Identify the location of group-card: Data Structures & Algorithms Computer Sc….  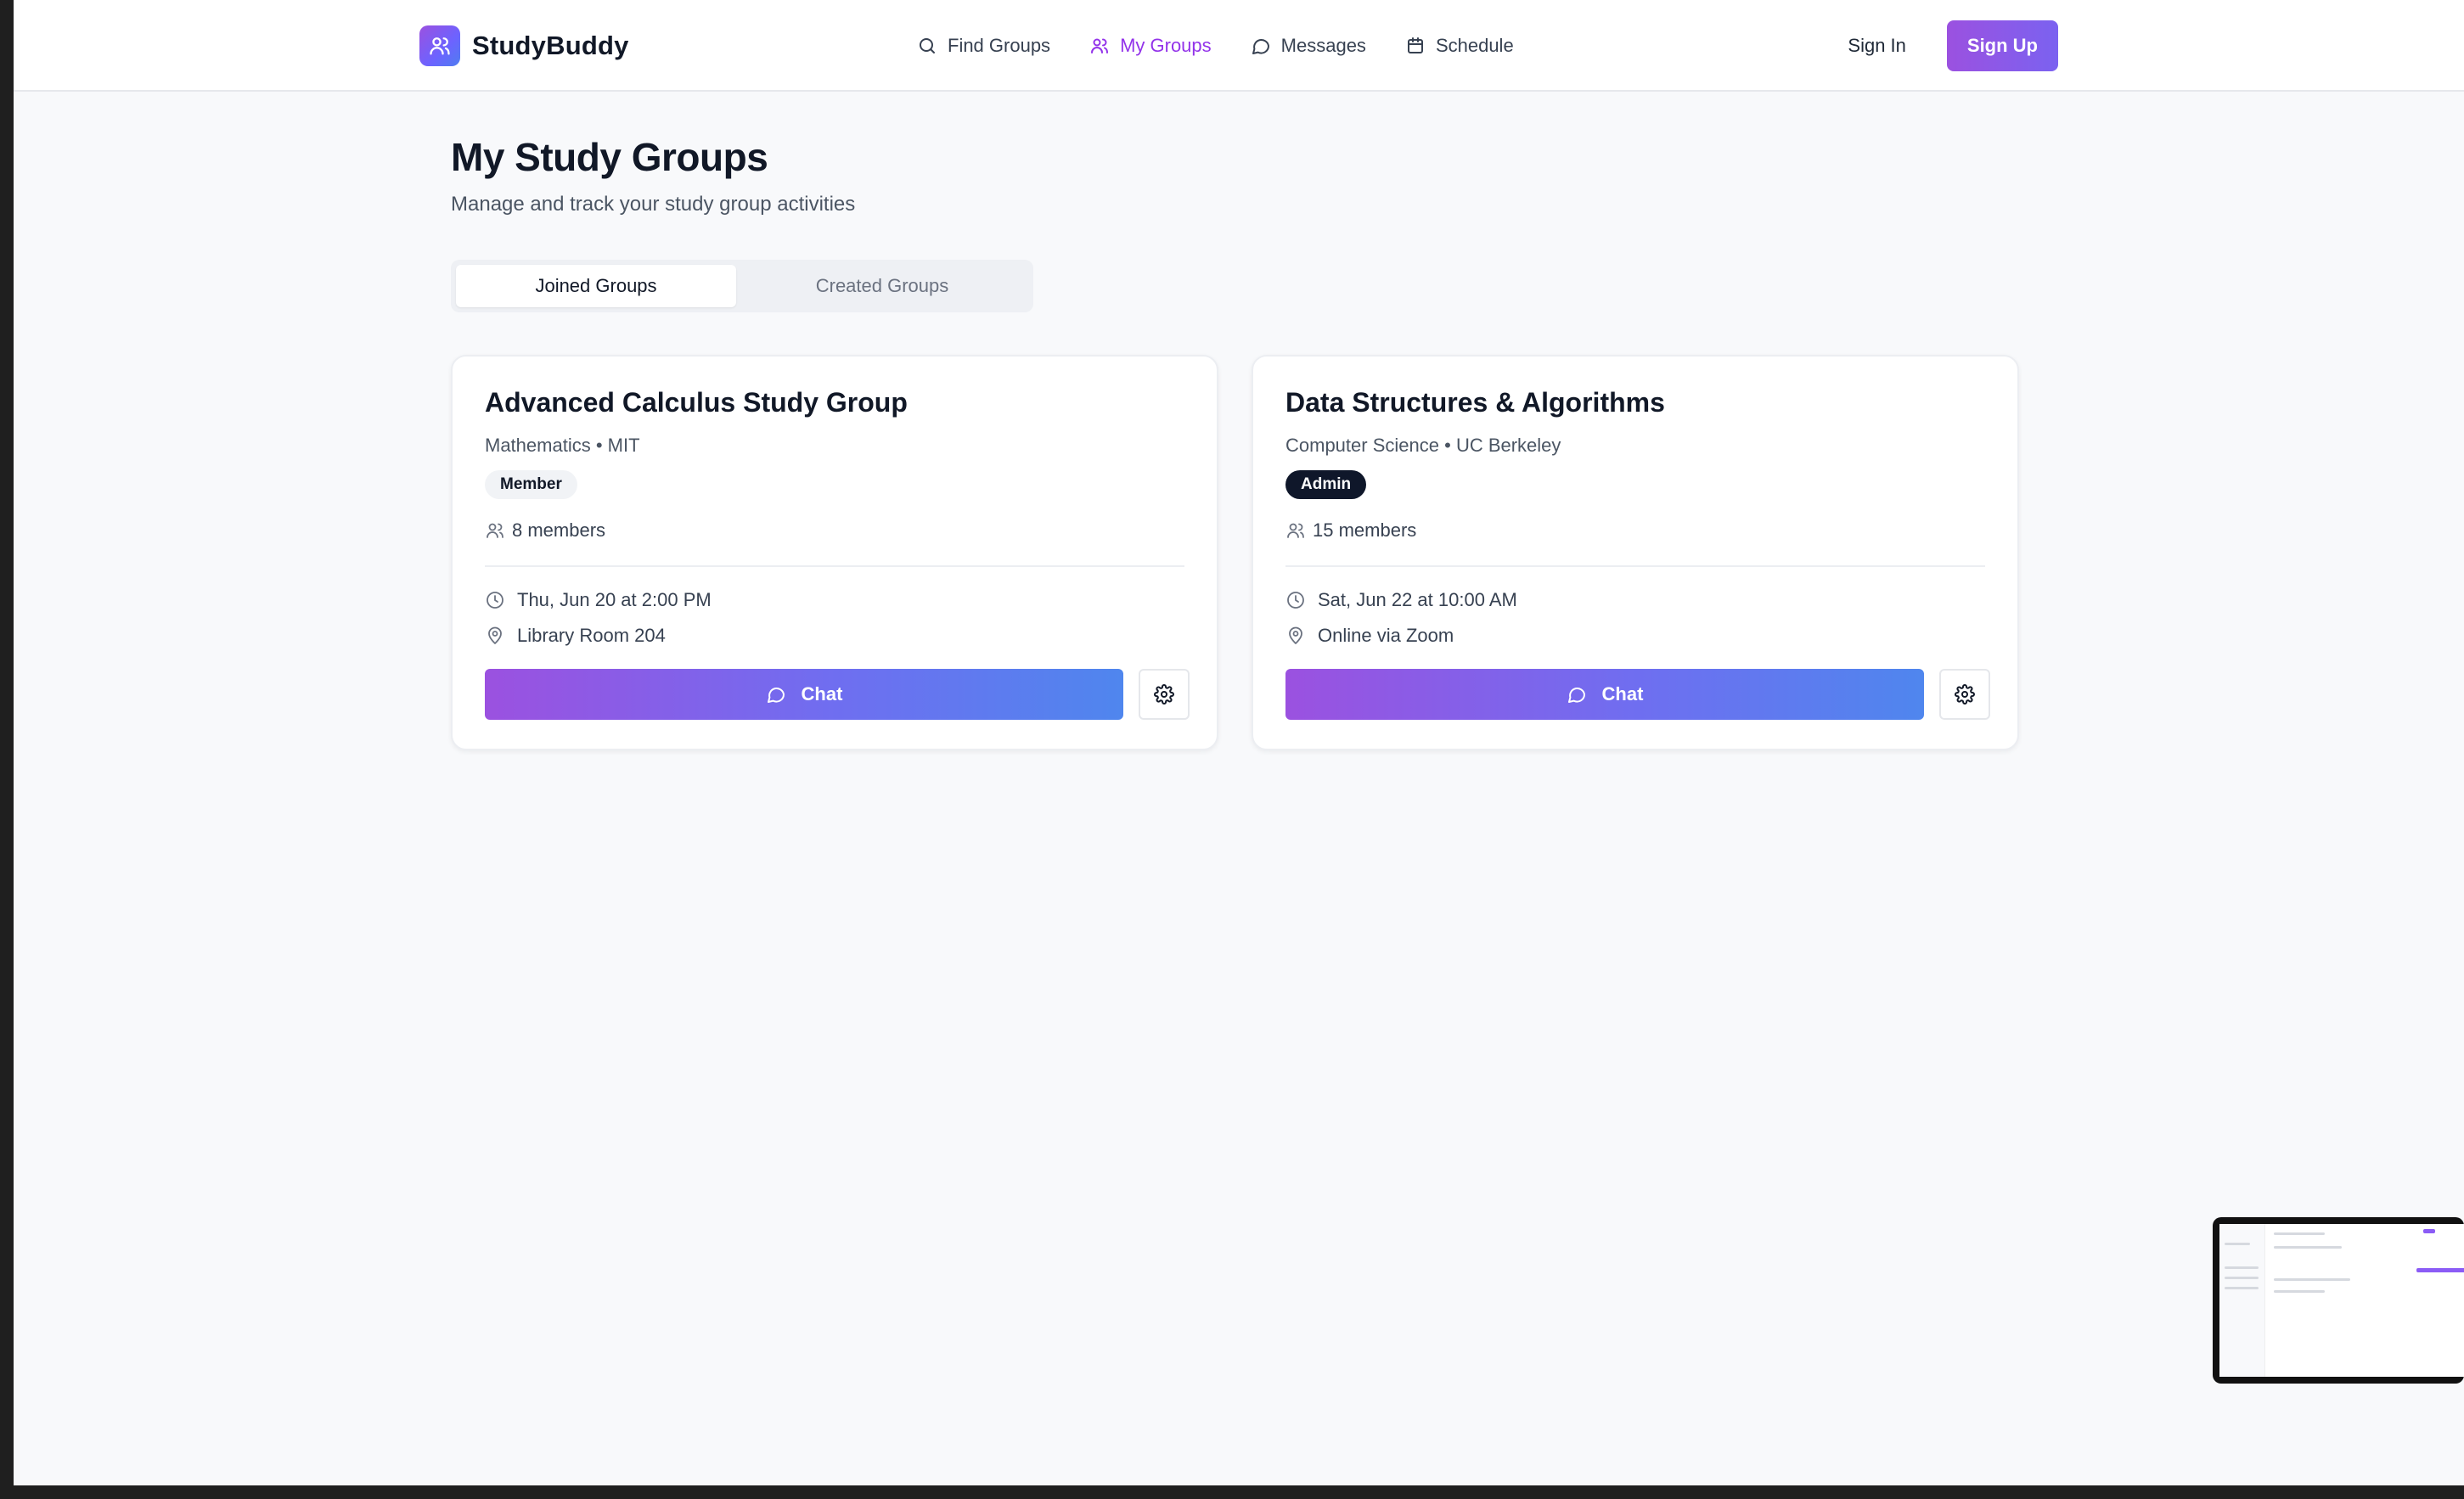
(1635, 552).